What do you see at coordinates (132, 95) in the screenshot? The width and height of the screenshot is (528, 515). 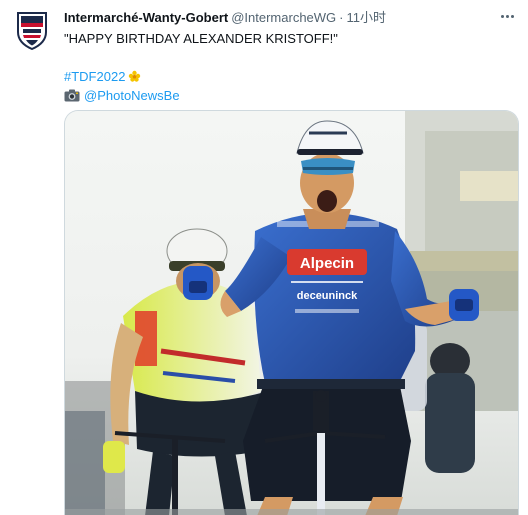 I see `photo-credit-link: @PhotoNewsBe` at bounding box center [132, 95].